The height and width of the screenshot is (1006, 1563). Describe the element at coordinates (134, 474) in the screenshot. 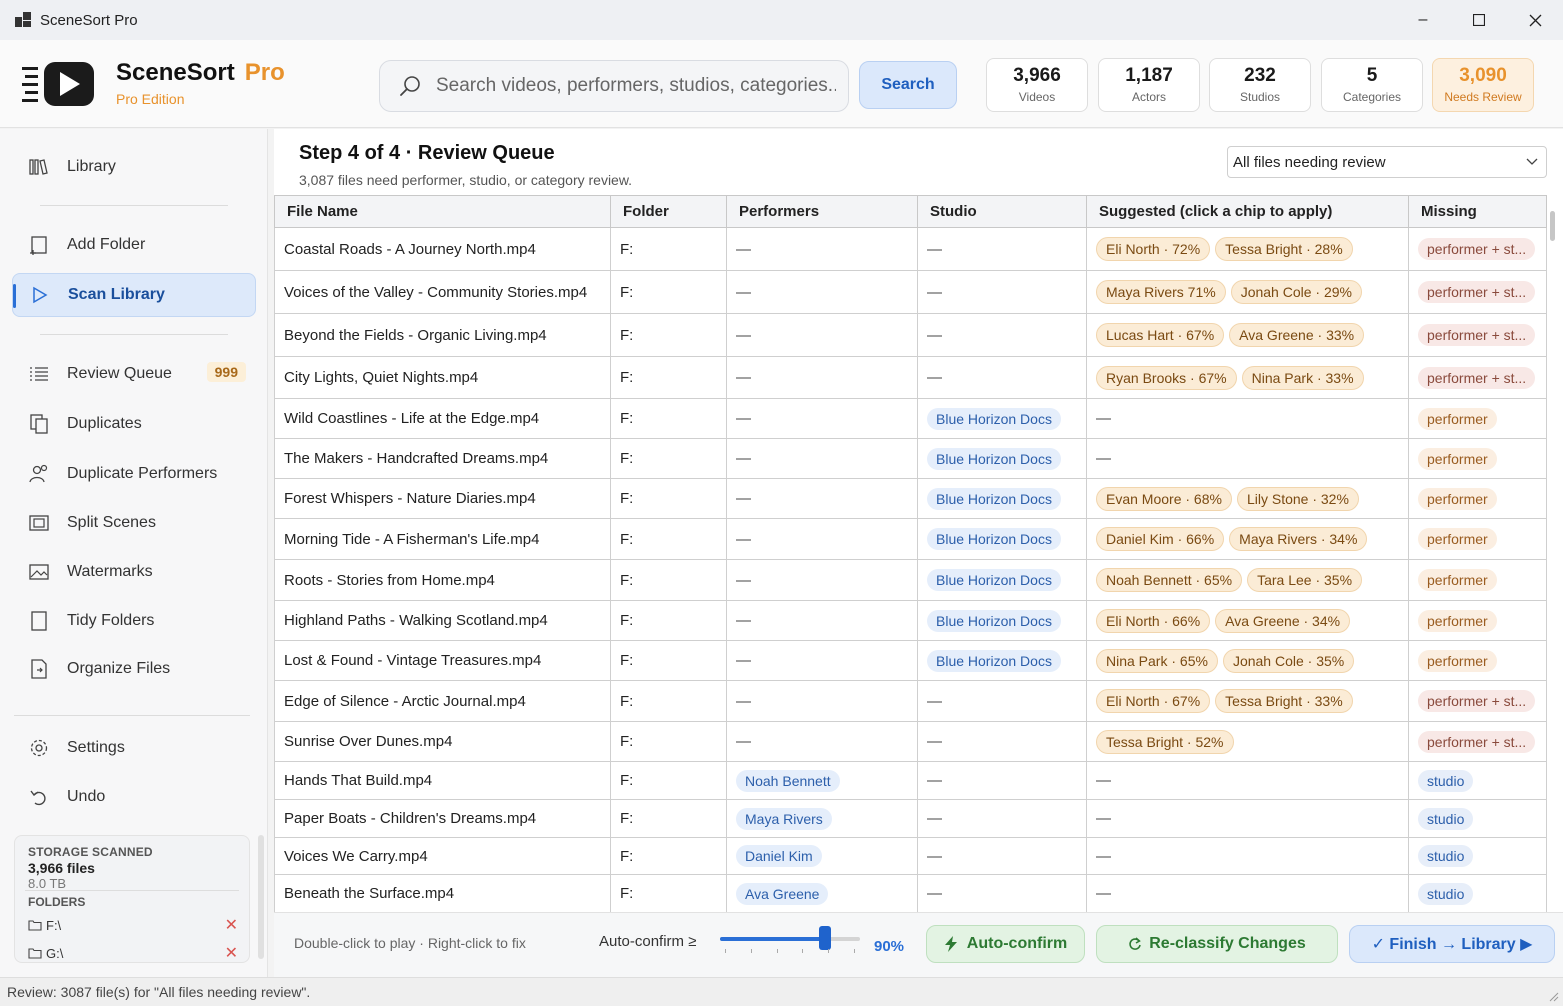

I see `sidebar-item-duplicate-performers: Duplicate Performers` at that location.